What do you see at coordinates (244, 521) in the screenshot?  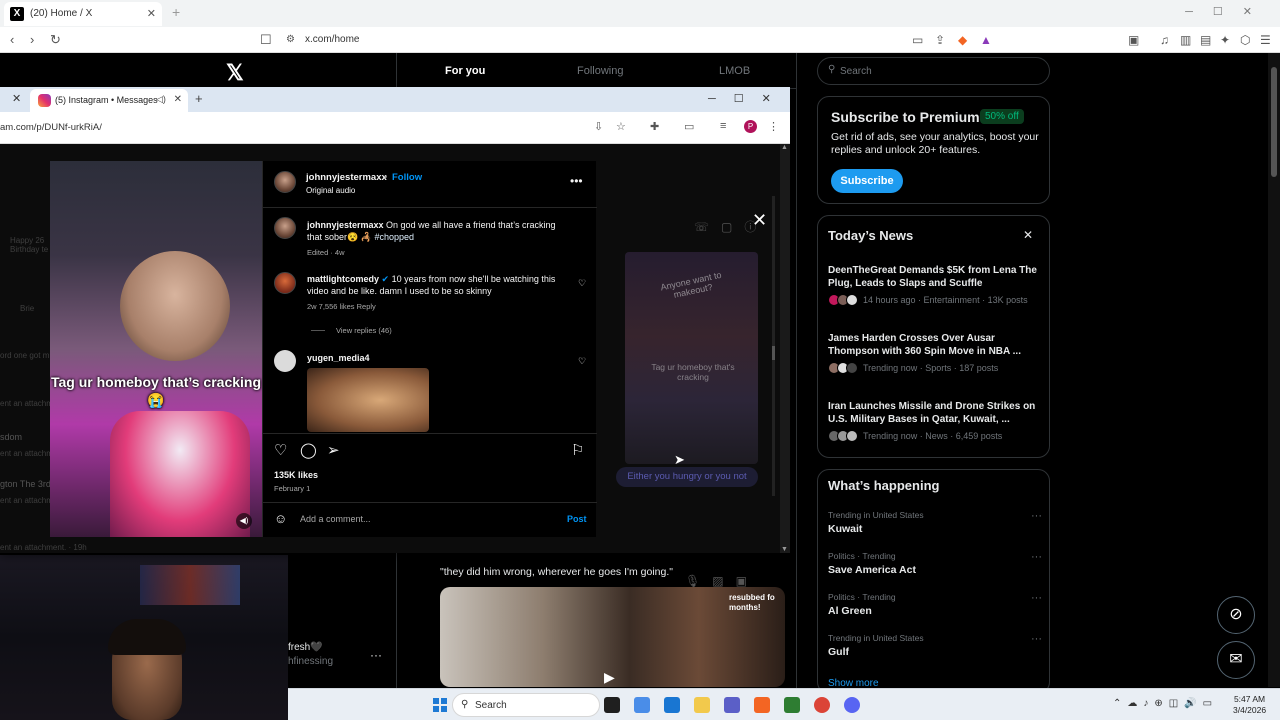 I see `sound-icon: ◀)` at bounding box center [244, 521].